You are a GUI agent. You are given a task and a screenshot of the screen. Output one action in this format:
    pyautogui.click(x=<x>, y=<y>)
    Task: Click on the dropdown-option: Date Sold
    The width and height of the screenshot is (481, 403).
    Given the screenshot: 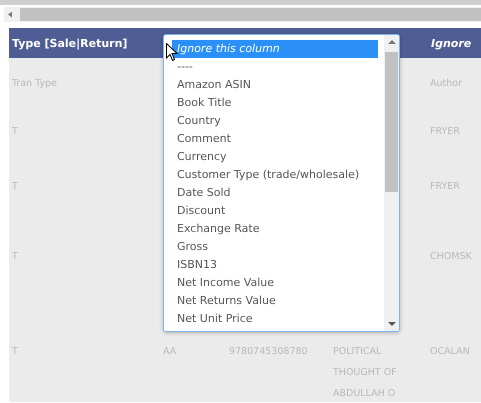 What is the action you would take?
    pyautogui.click(x=275, y=193)
    